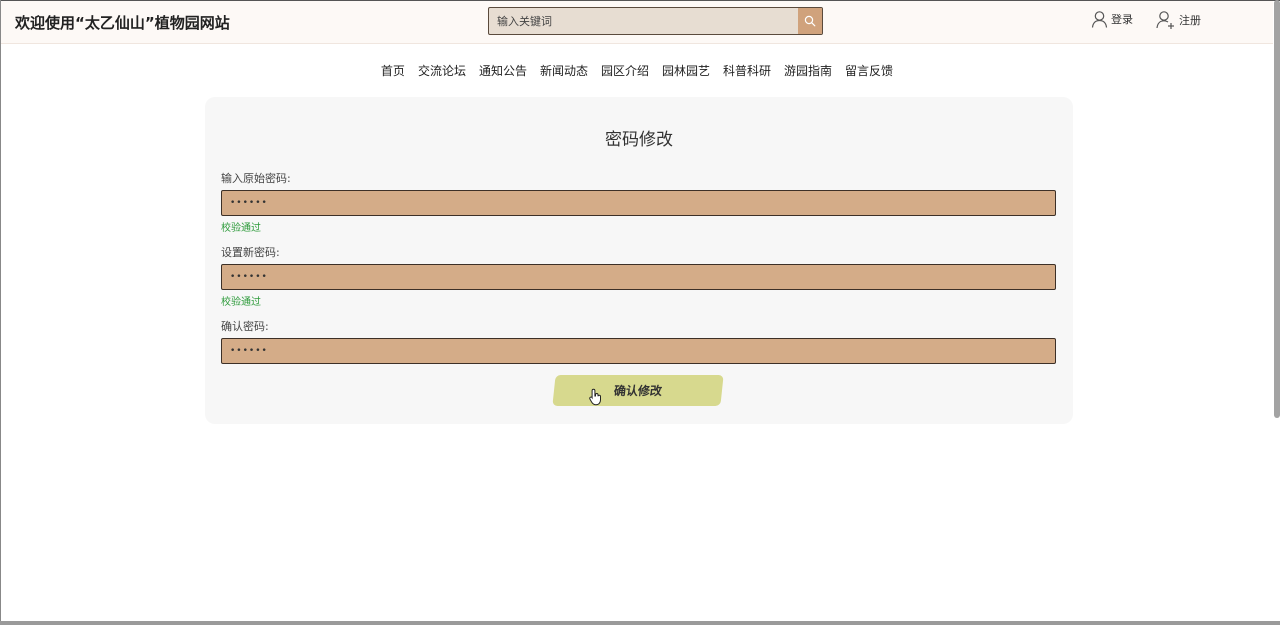 The height and width of the screenshot is (625, 1280). What do you see at coordinates (1178, 20) in the screenshot?
I see `register-link: 注册` at bounding box center [1178, 20].